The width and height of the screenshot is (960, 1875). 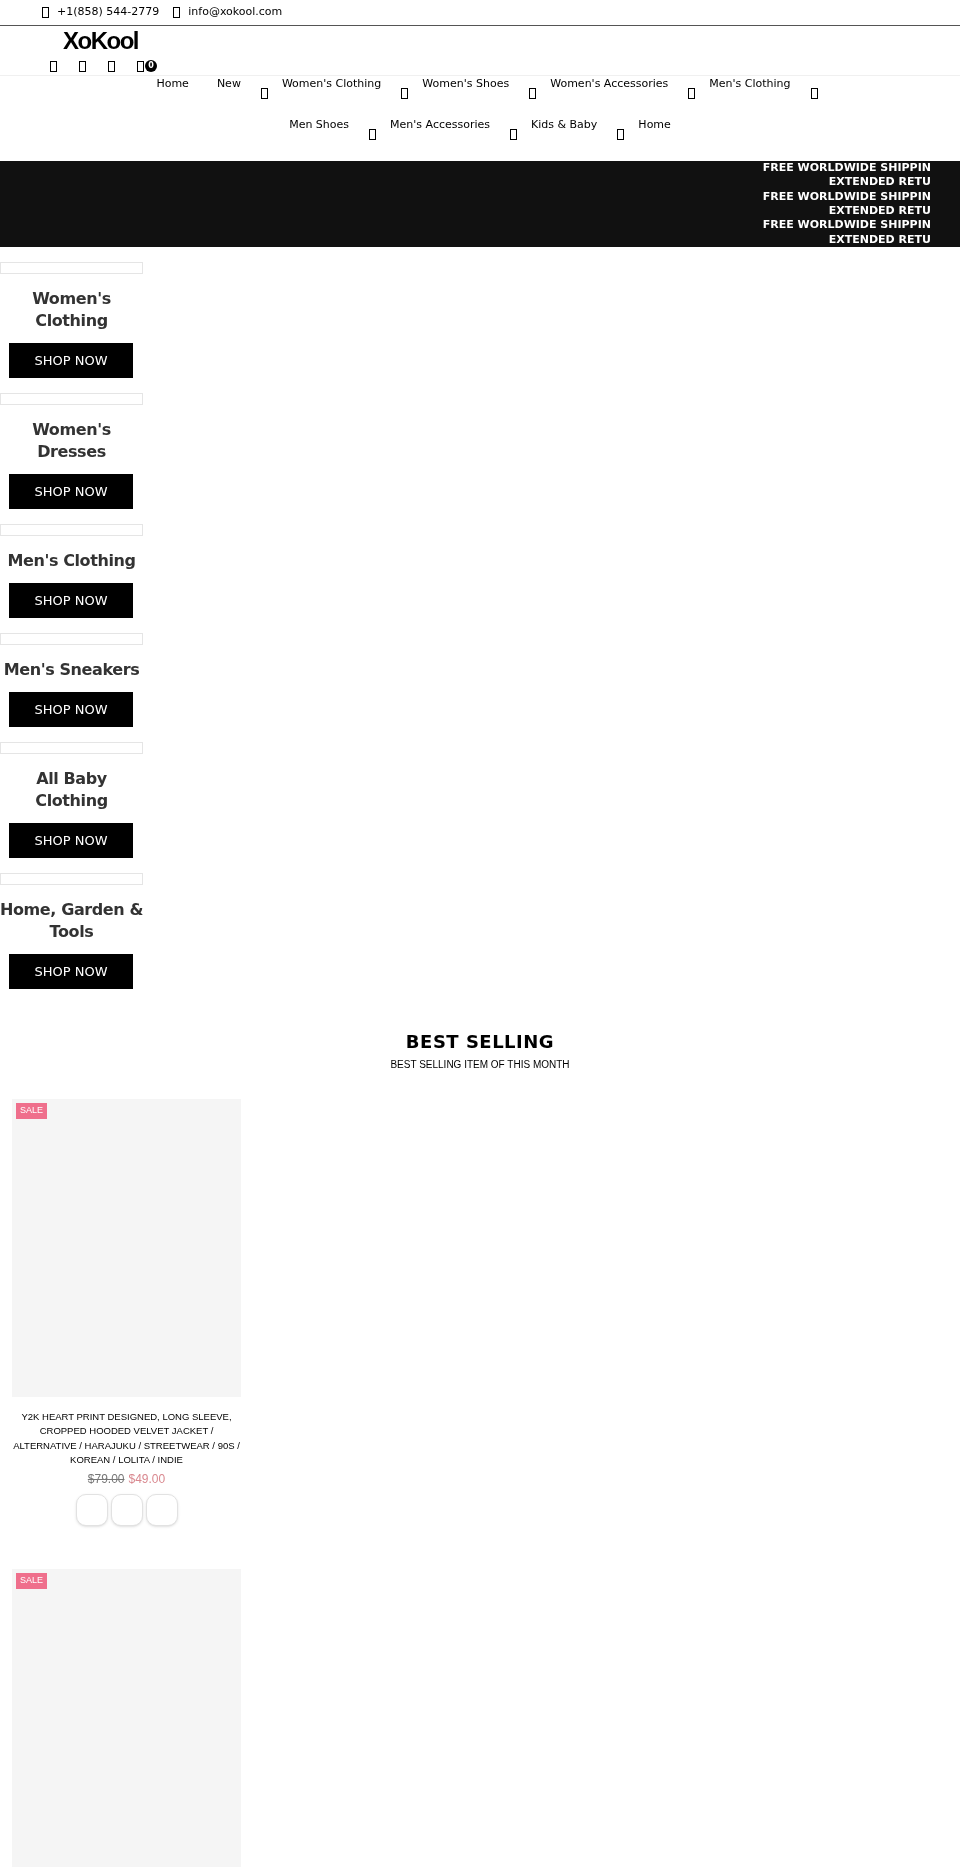 What do you see at coordinates (111, 66) in the screenshot?
I see `wishlist-glyph-icon` at bounding box center [111, 66].